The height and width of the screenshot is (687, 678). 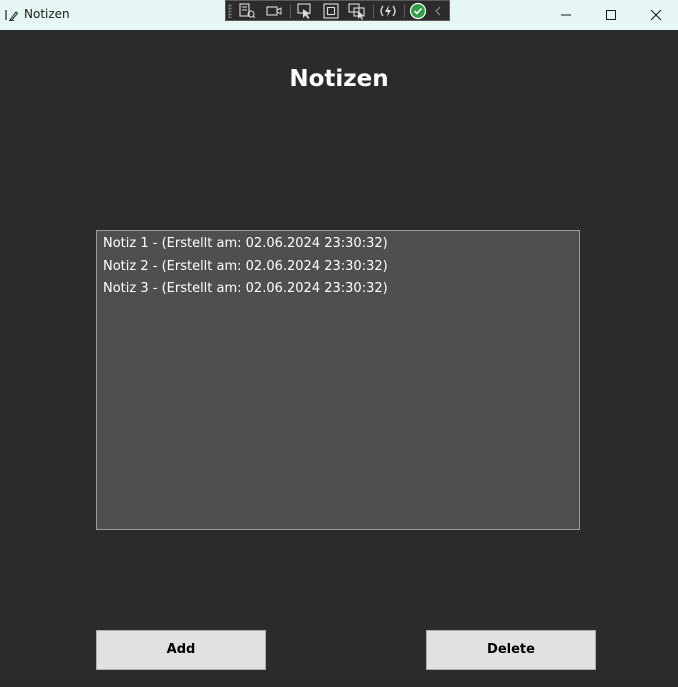 I want to click on title-bar: Notizen, so click(x=339, y=15).